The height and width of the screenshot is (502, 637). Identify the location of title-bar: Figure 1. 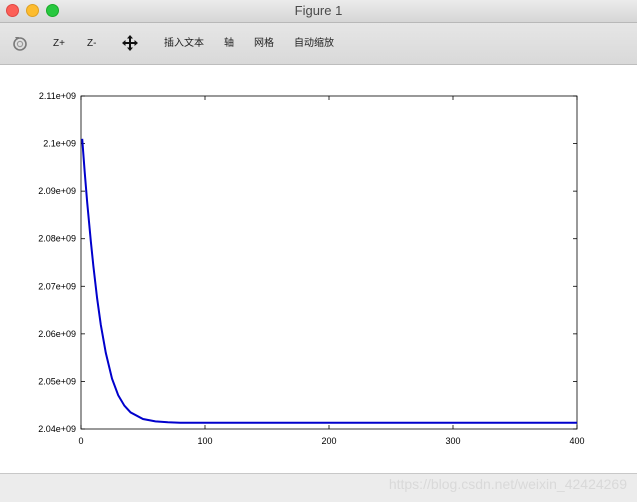
(318, 11).